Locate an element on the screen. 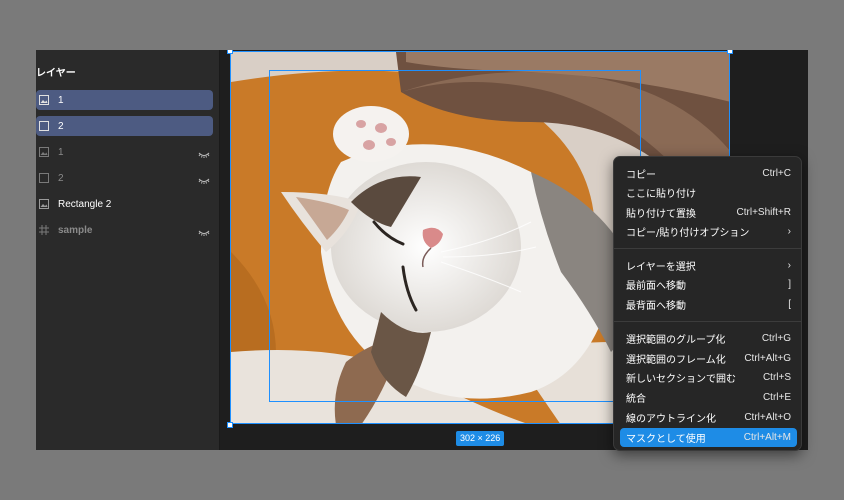 The width and height of the screenshot is (844, 500). menu-item-label: 最前面へ移動 is located at coordinates (656, 286).